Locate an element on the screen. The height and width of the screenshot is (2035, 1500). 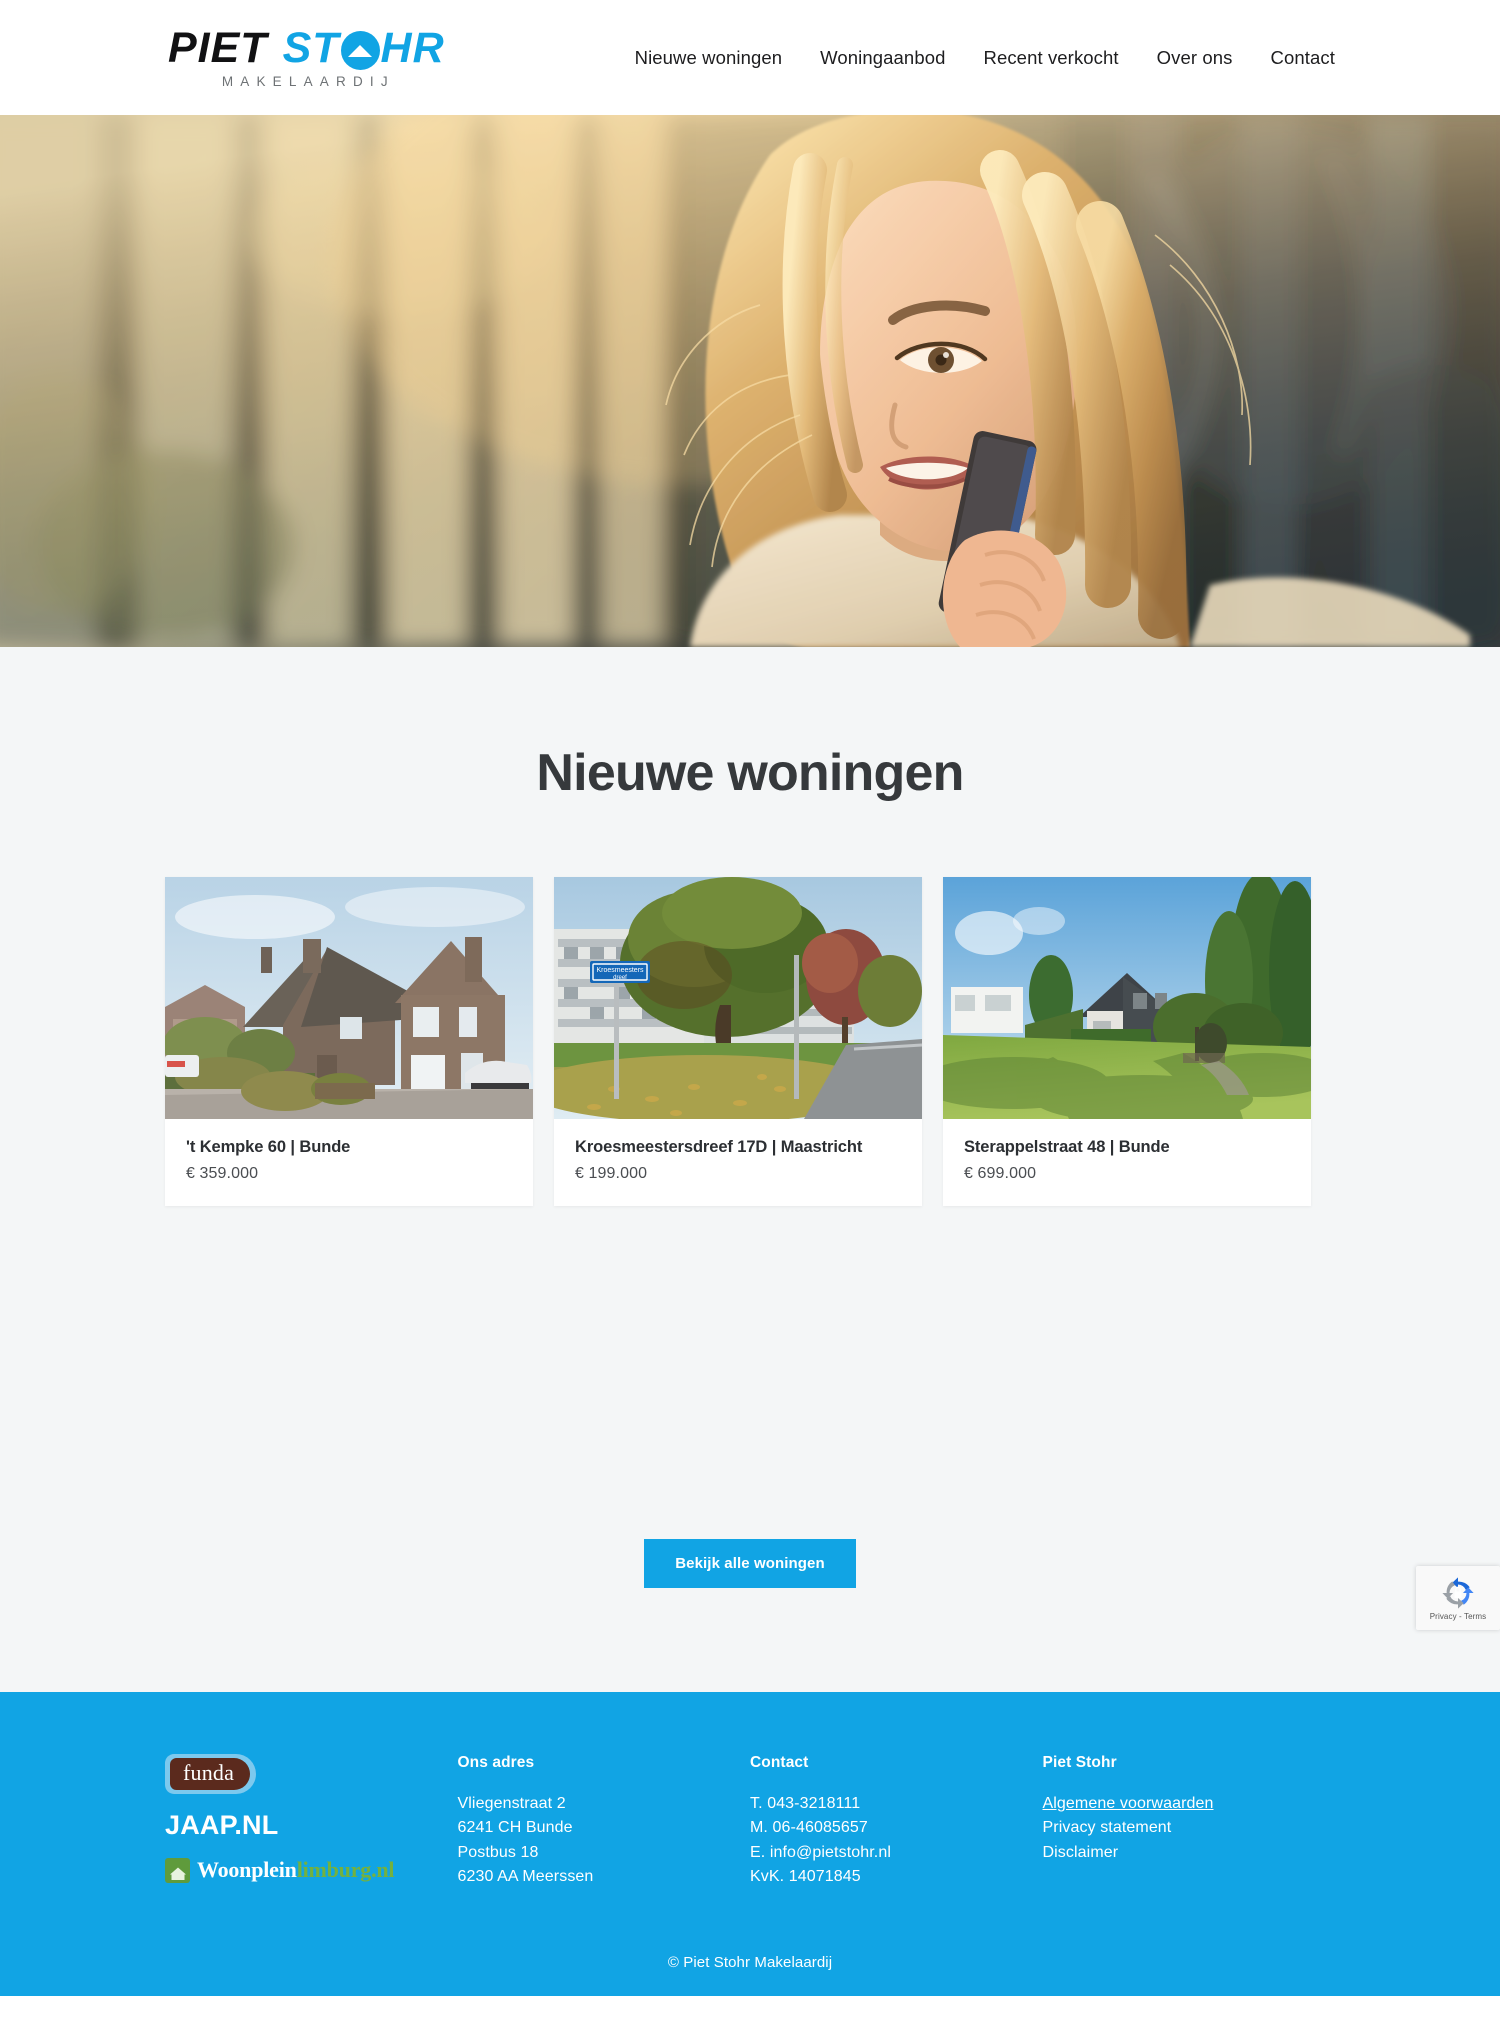
recaptcha-icon is located at coordinates (1458, 1592).